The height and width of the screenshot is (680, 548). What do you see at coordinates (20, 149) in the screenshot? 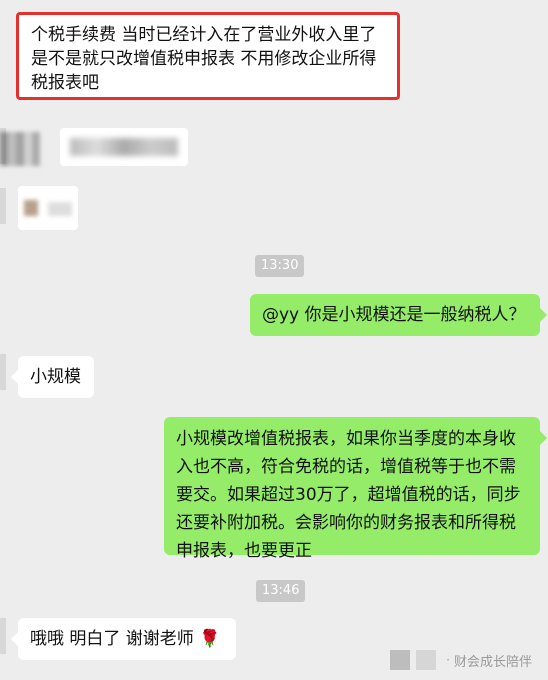
I see `blurred-name-block` at bounding box center [20, 149].